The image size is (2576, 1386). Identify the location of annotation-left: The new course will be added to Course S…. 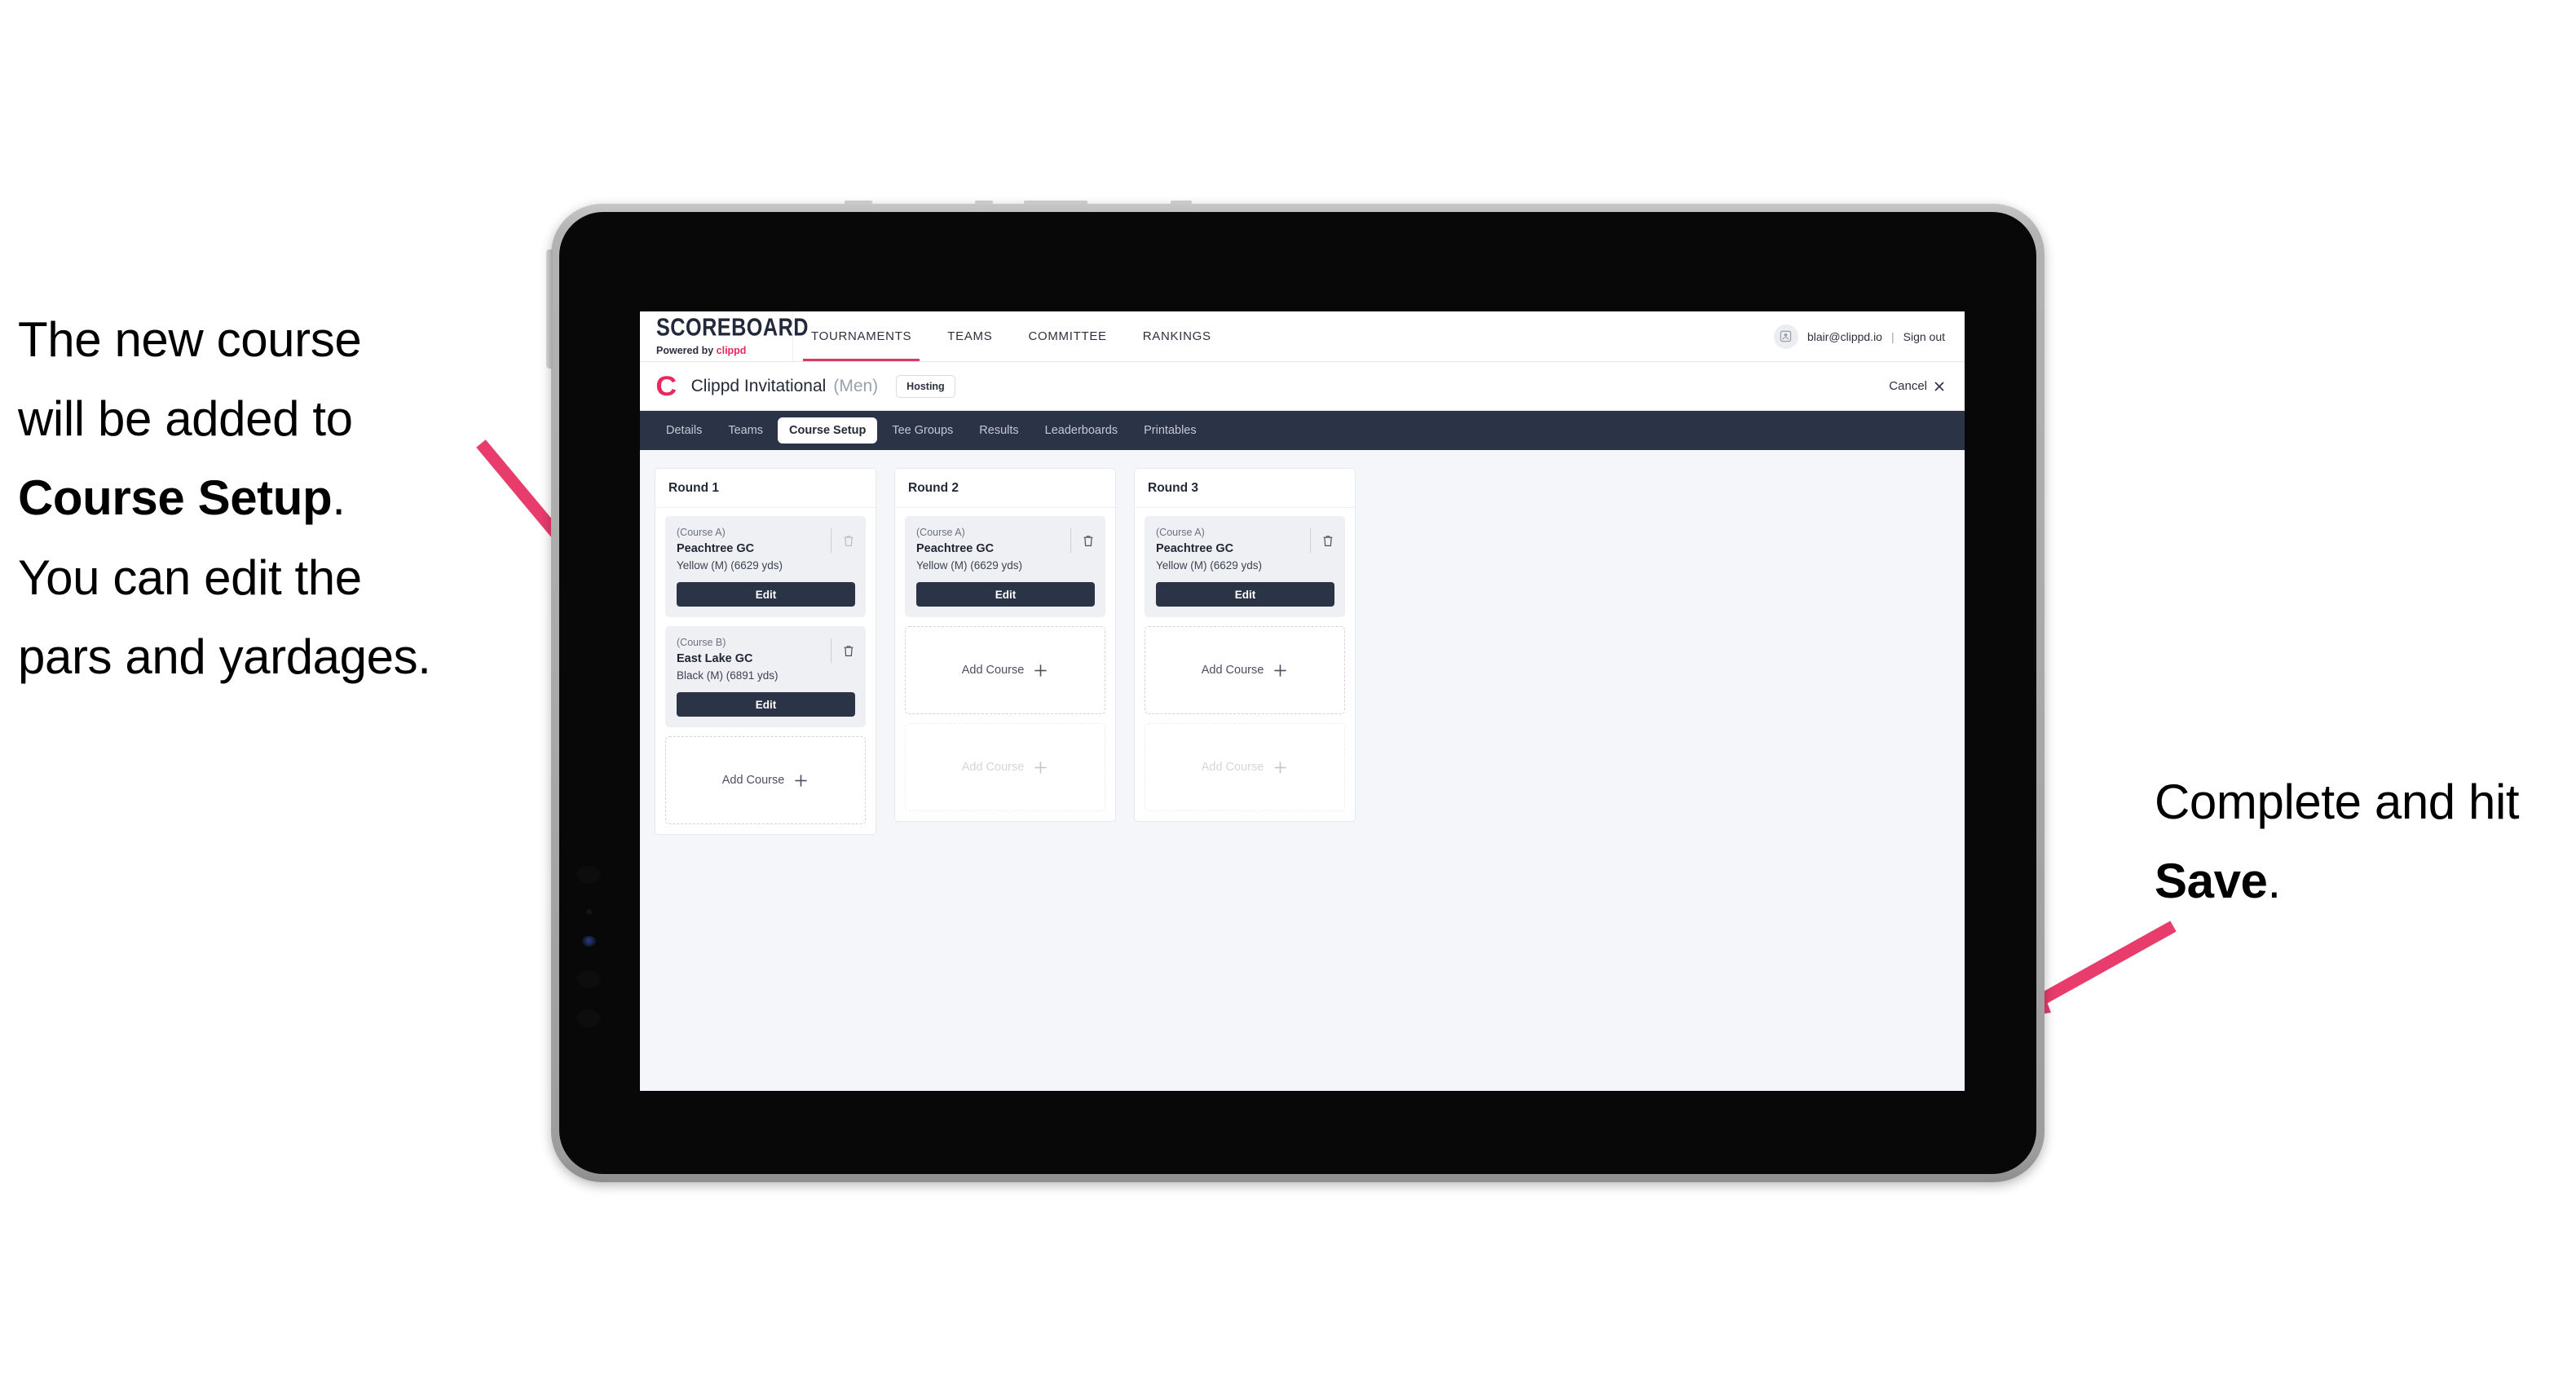
(226, 498).